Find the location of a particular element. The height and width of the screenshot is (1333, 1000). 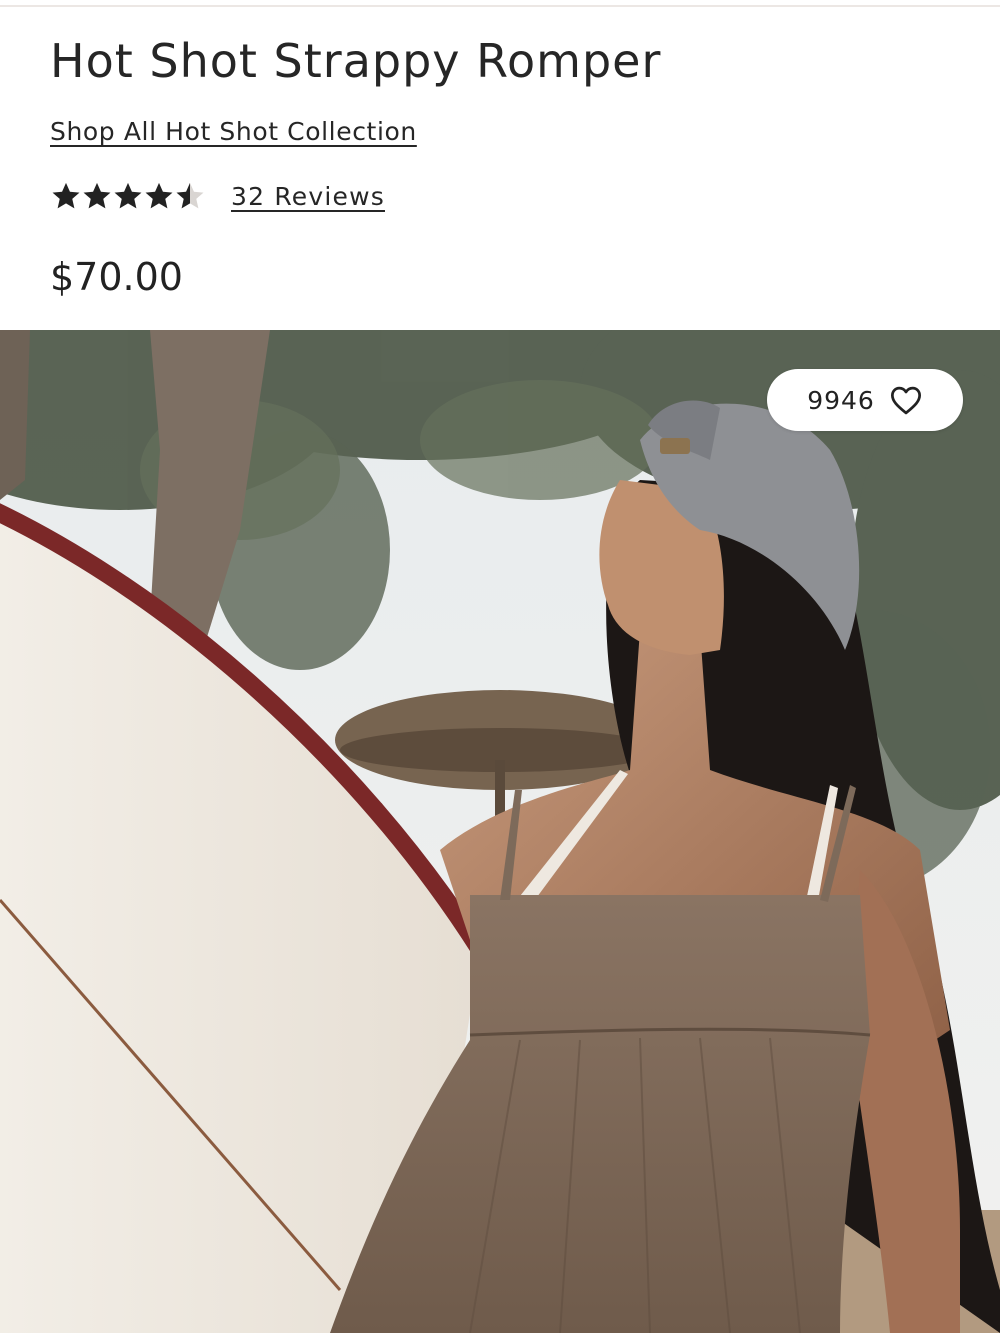

product-price: $70.00 is located at coordinates (116, 277).